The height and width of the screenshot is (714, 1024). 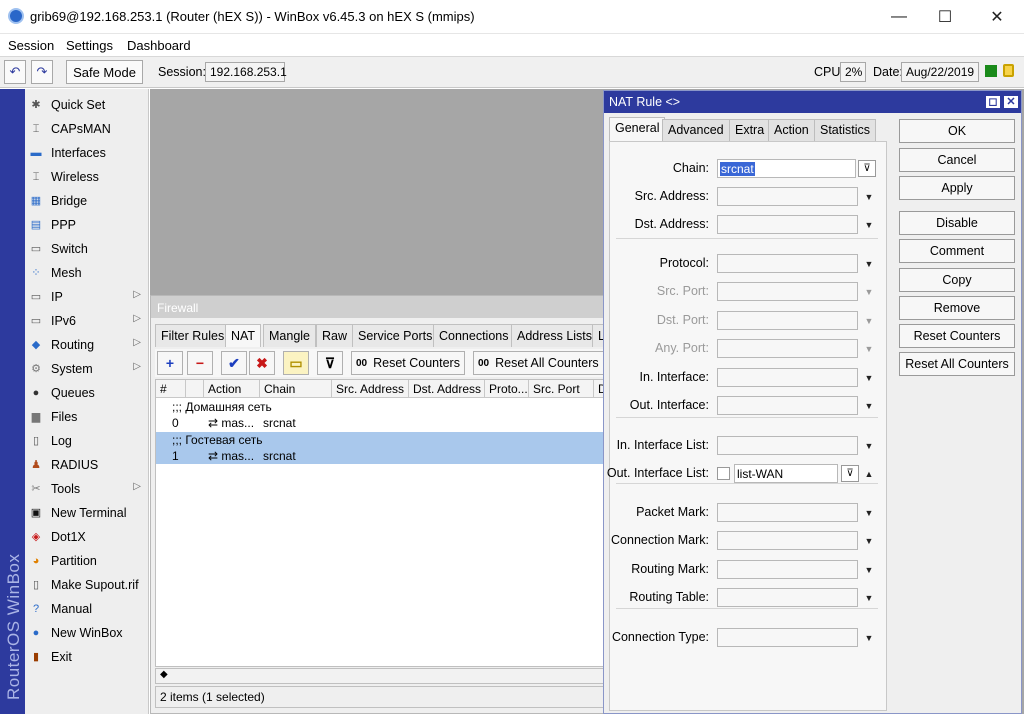 What do you see at coordinates (87, 225) in the screenshot?
I see `sidebar-item: ▤ PPP` at bounding box center [87, 225].